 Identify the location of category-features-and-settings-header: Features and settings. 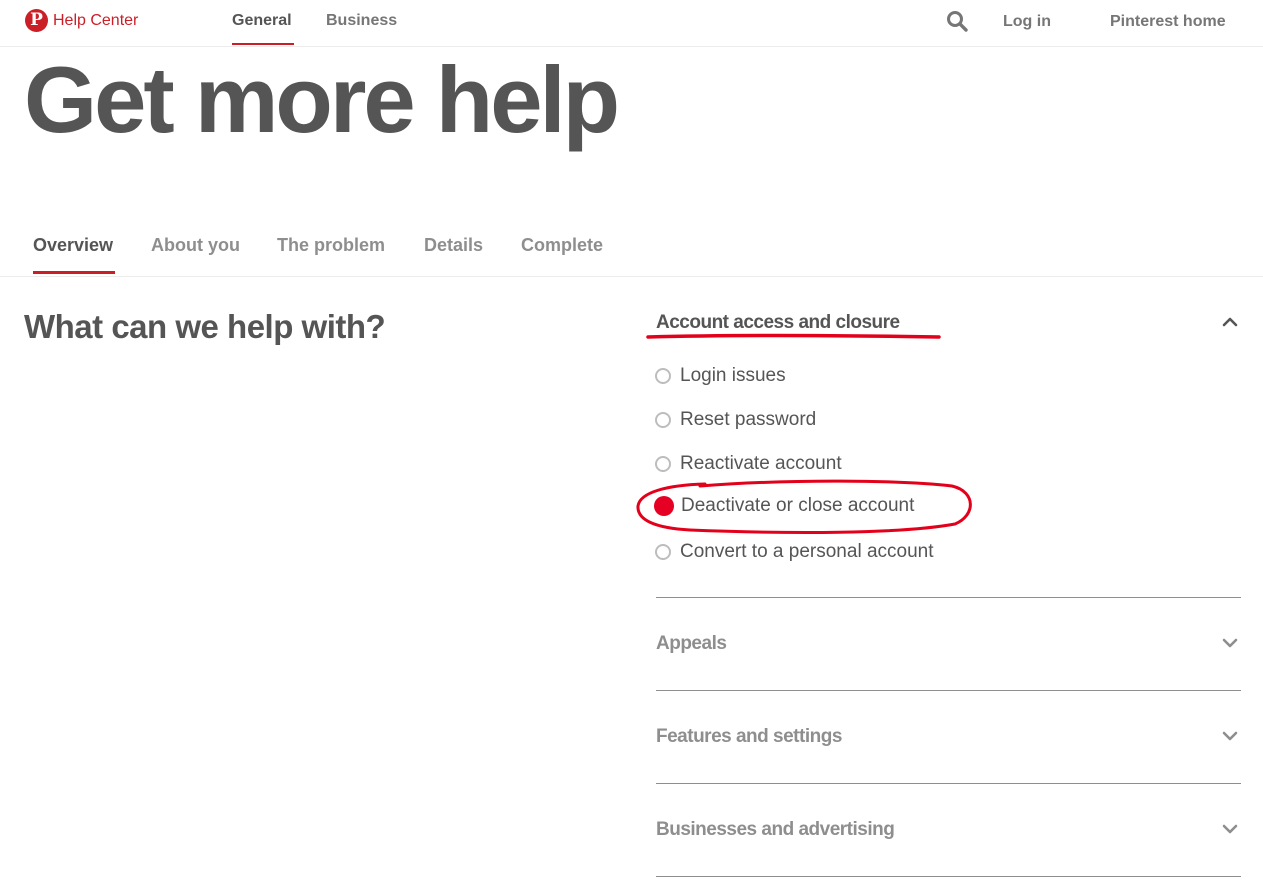
(749, 737).